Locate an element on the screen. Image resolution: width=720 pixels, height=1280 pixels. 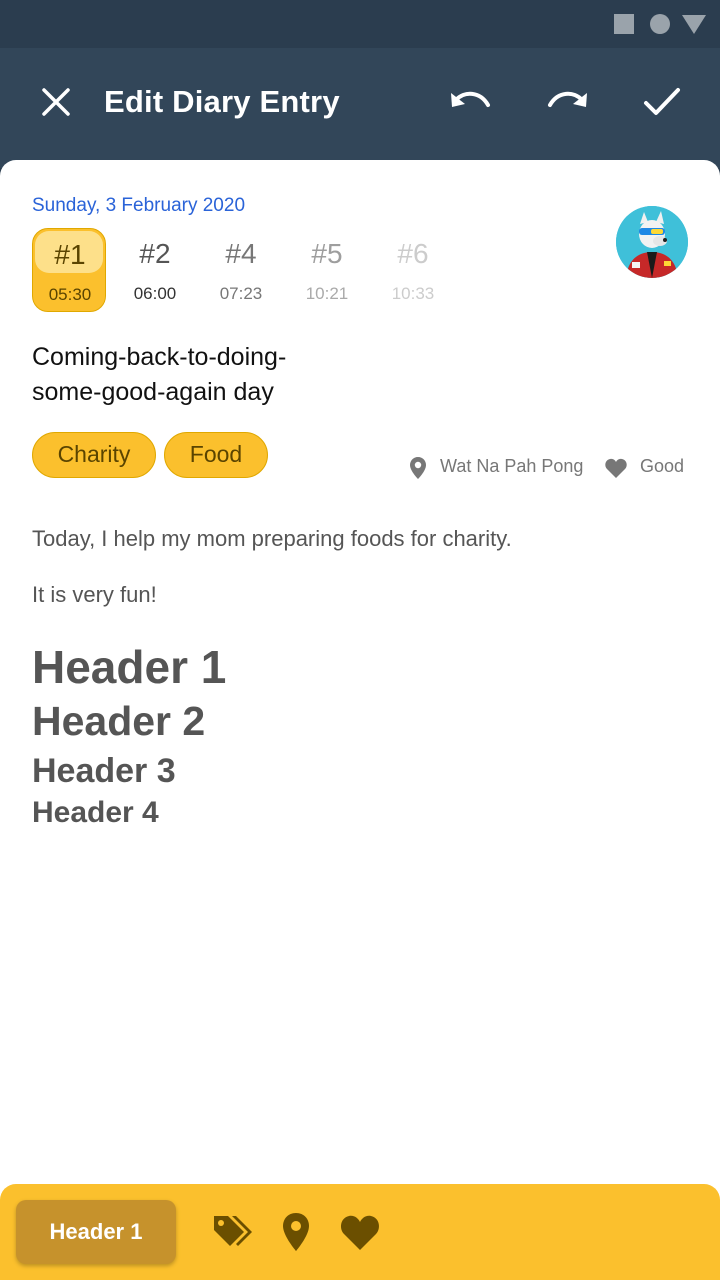
back-triangle-icon is located at coordinates (694, 24).